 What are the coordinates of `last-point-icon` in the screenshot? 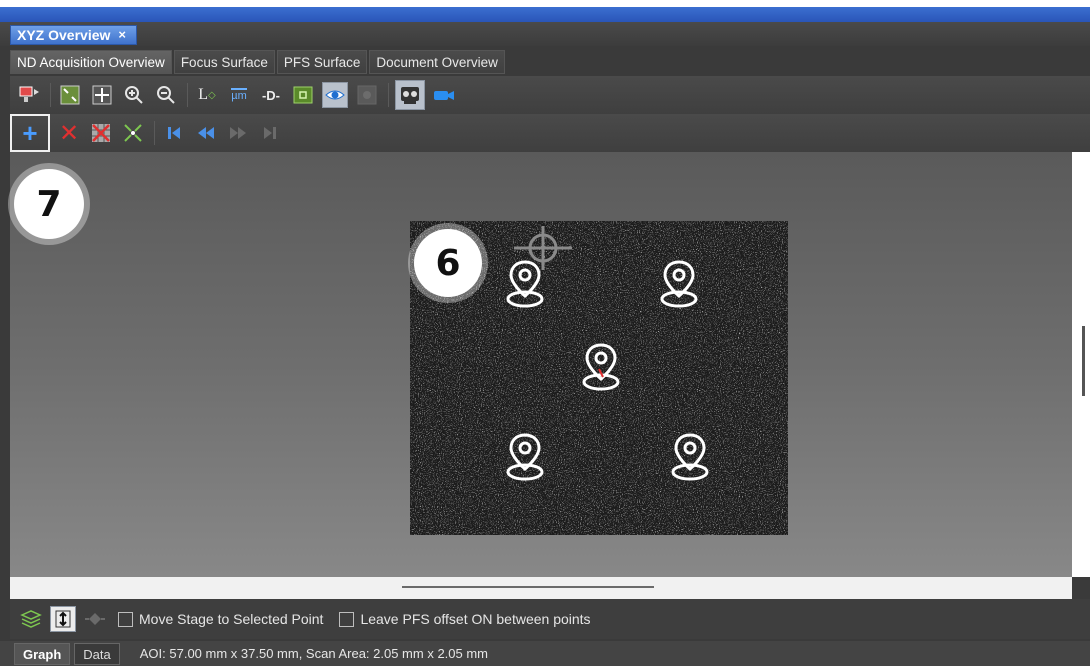 It's located at (270, 133).